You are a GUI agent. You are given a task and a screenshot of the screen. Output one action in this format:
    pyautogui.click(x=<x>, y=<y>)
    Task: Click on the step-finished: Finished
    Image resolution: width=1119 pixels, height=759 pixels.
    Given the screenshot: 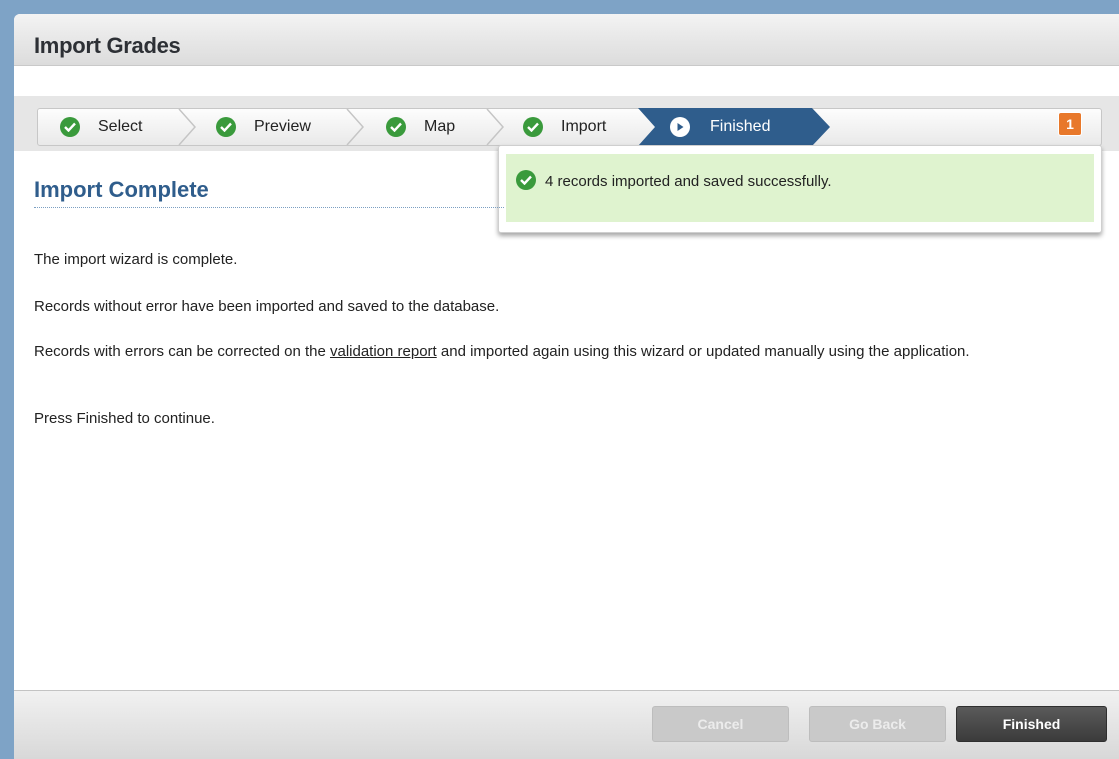 What is the action you would take?
    pyautogui.click(x=734, y=127)
    